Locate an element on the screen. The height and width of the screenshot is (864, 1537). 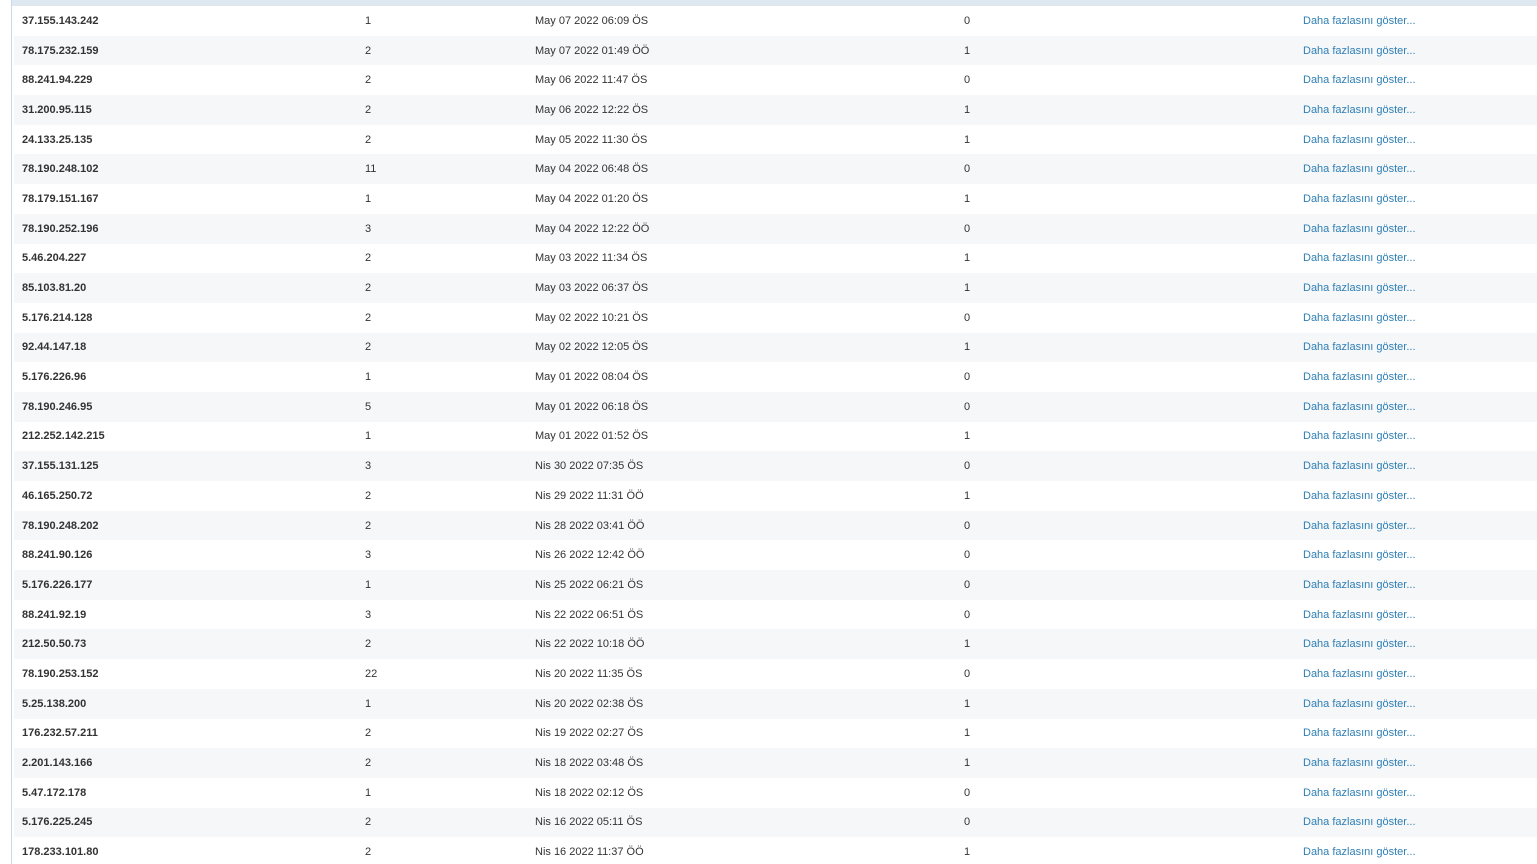
ip-address-cell: 212.252.142.215 is located at coordinates (63, 436).